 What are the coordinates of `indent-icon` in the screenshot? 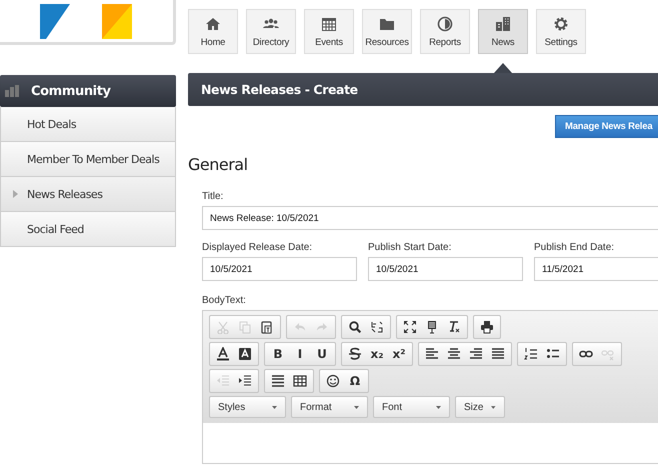 It's located at (245, 381).